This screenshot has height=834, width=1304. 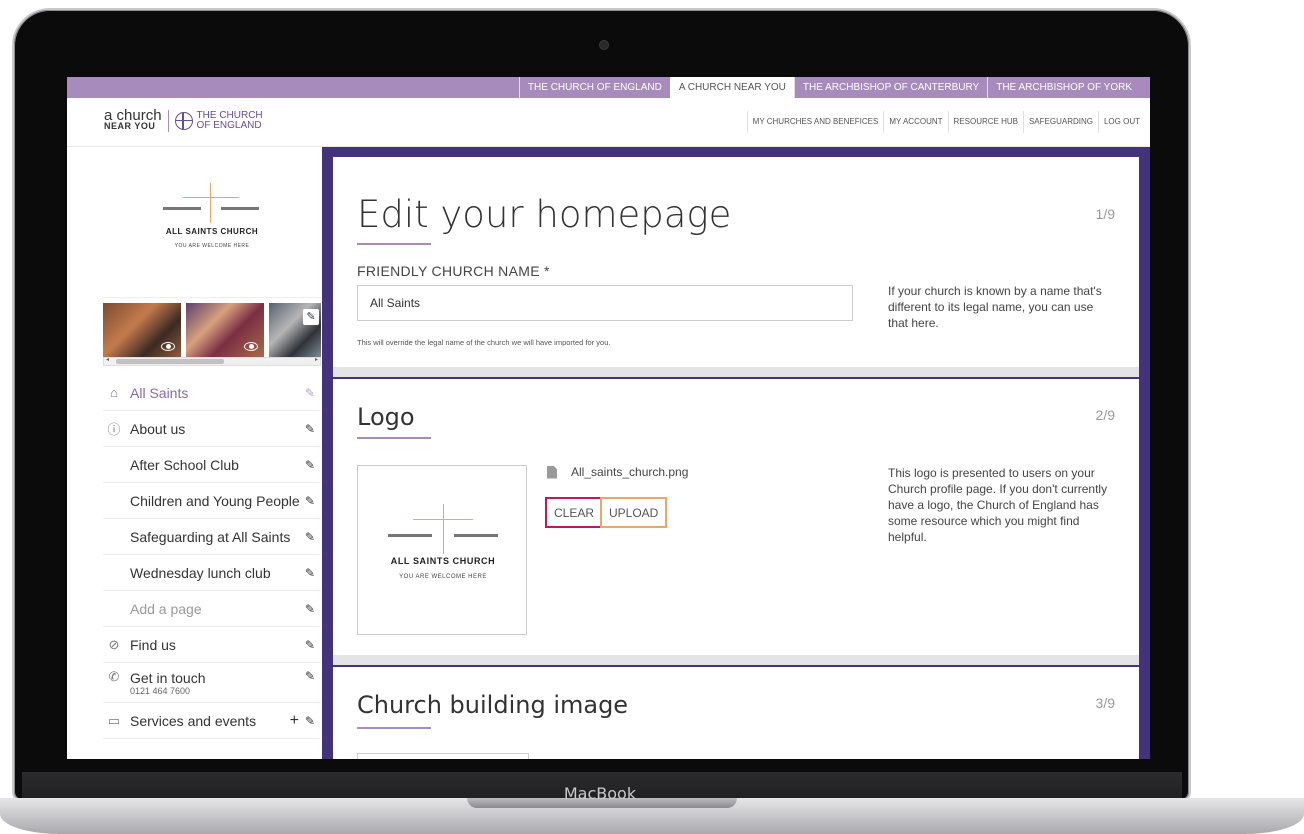 I want to click on calendar-icon: ▭, so click(x=114, y=720).